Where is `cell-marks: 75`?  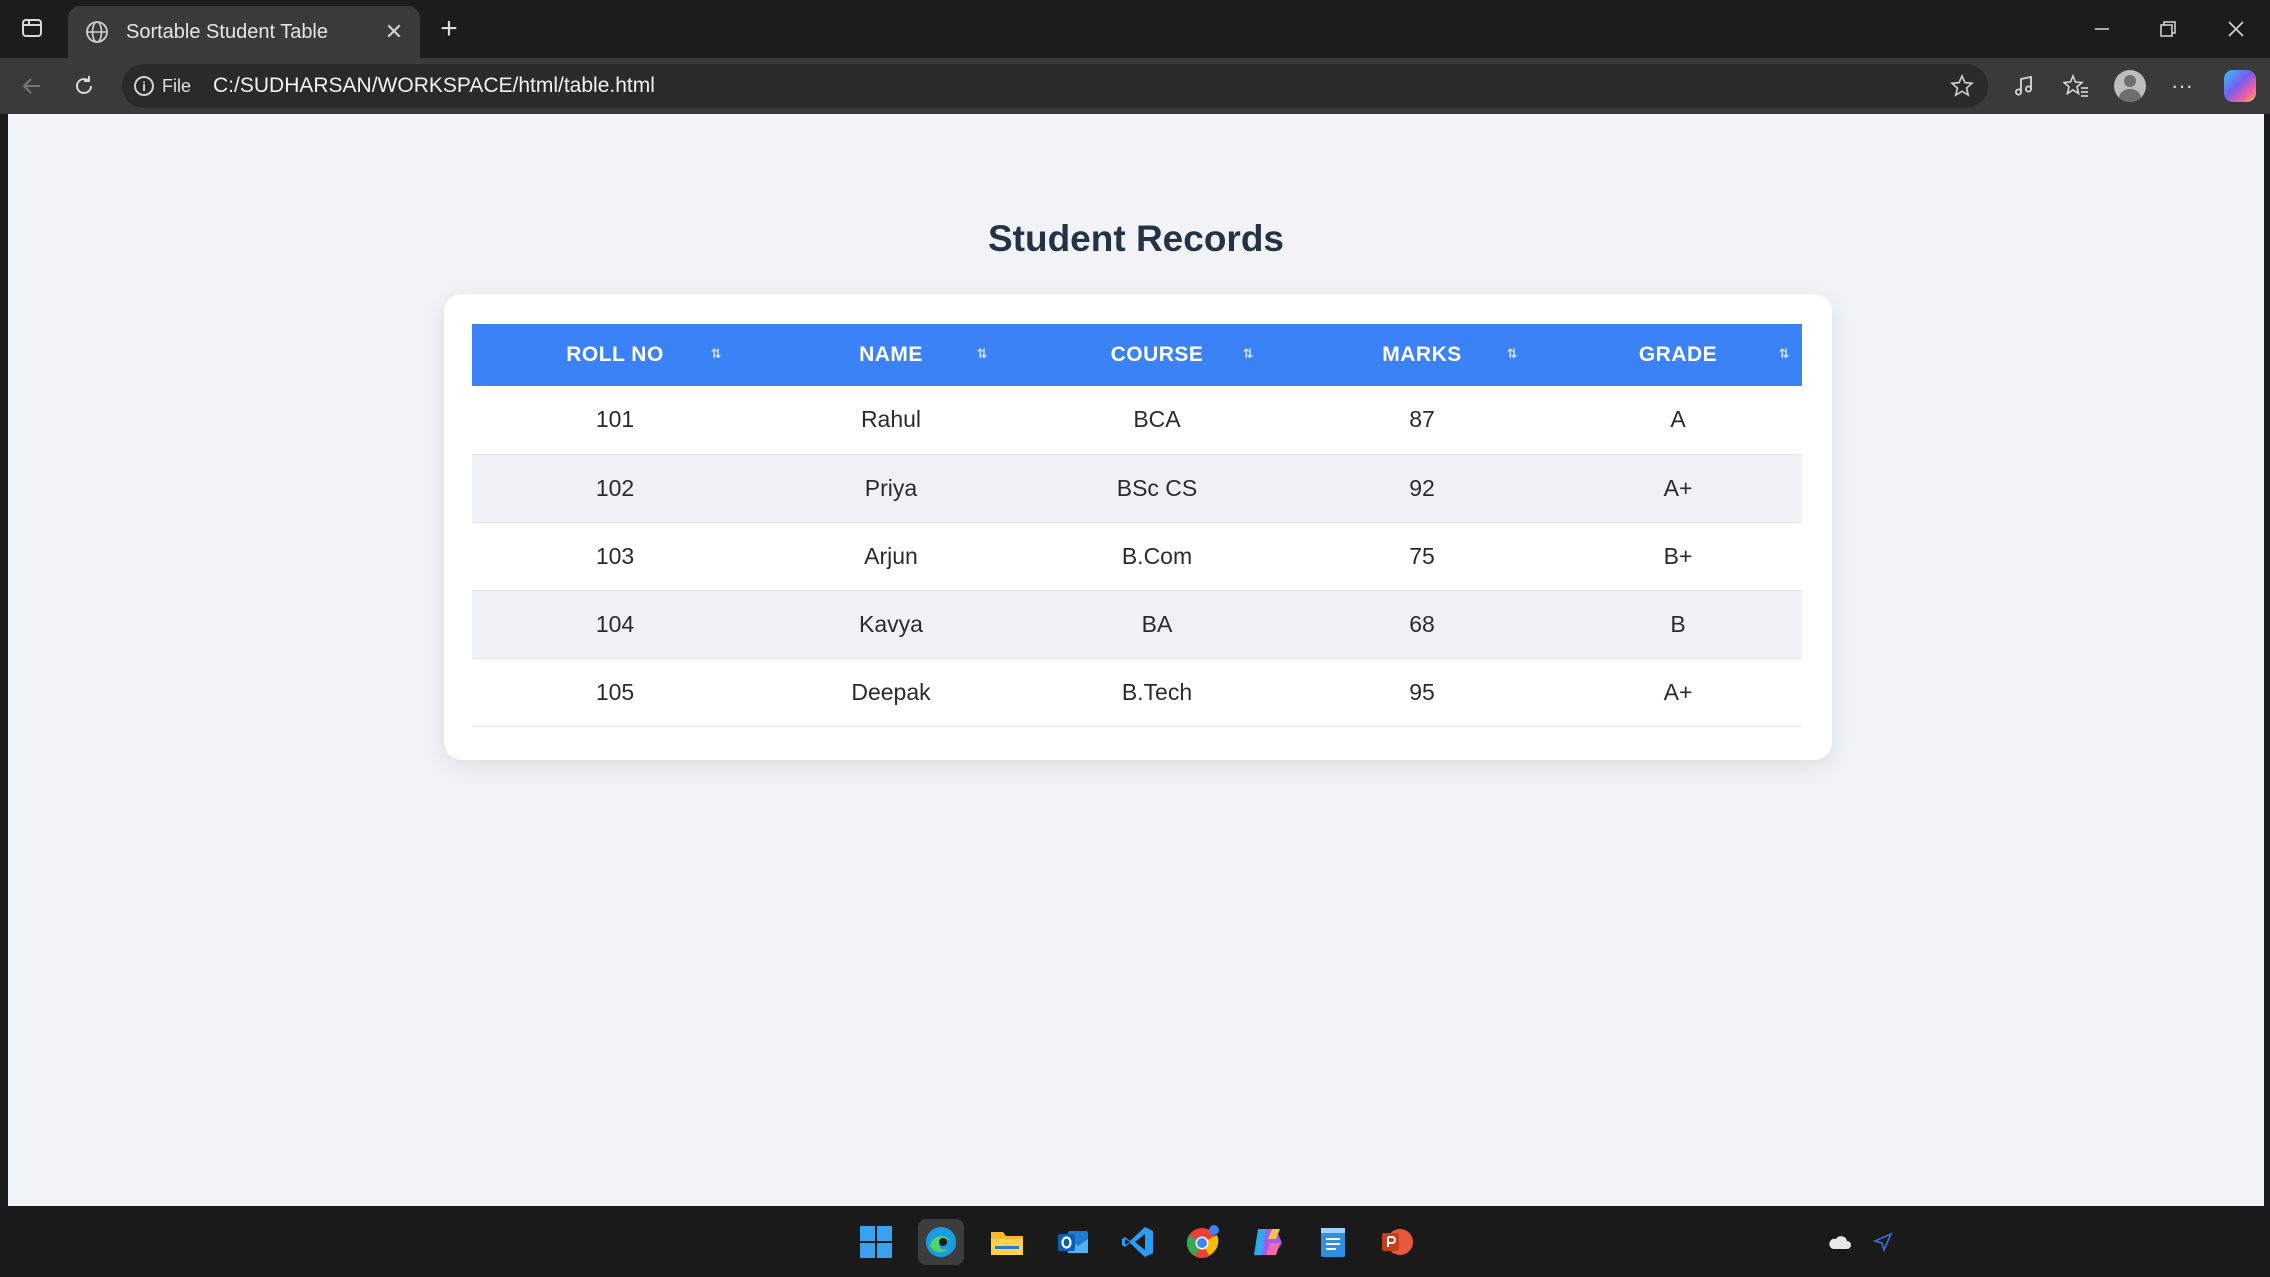 cell-marks: 75 is located at coordinates (1422, 556).